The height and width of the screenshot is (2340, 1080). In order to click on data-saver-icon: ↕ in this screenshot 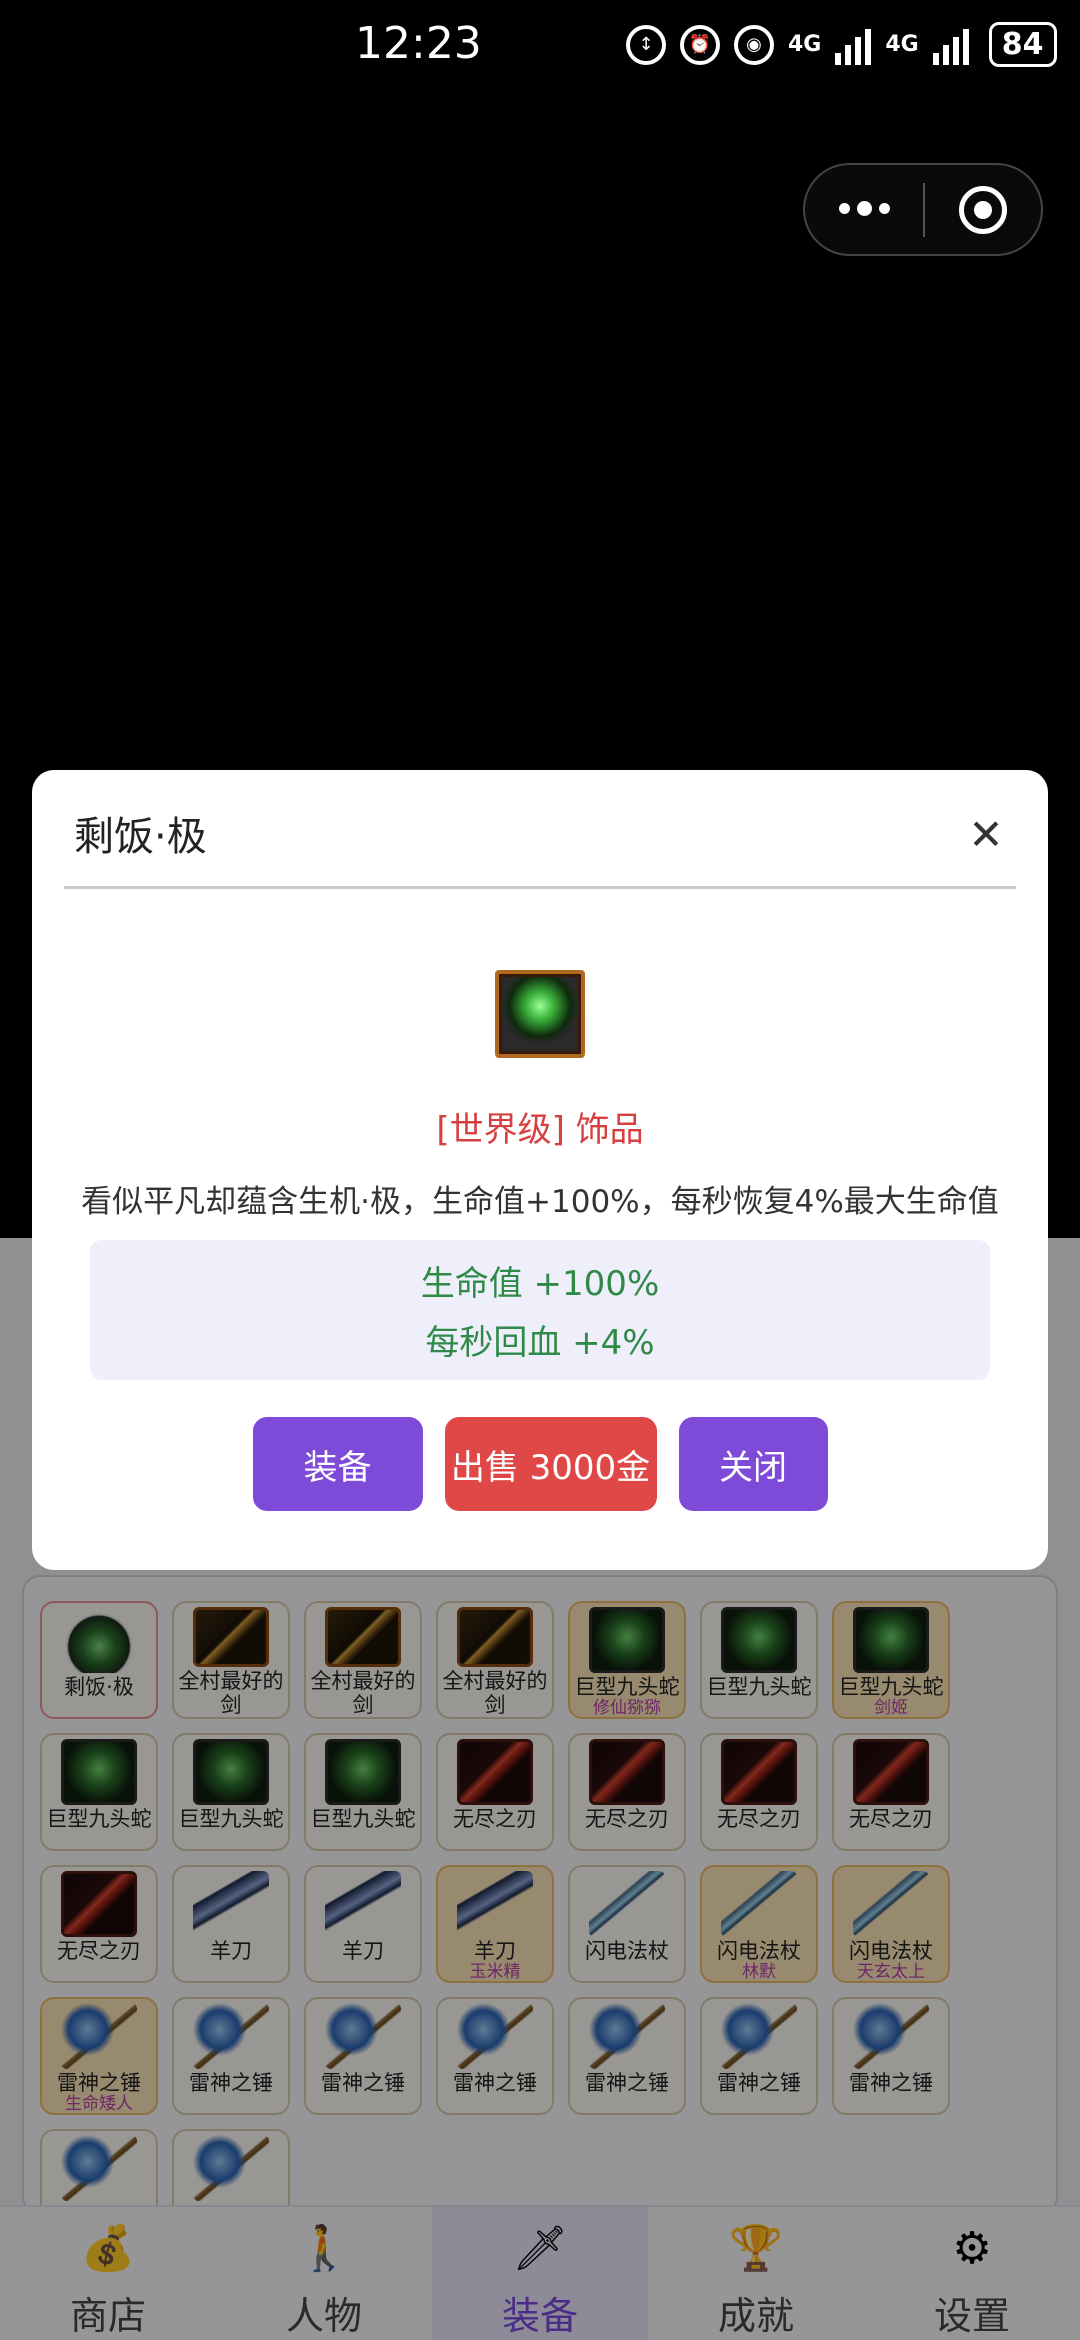, I will do `click(646, 44)`.